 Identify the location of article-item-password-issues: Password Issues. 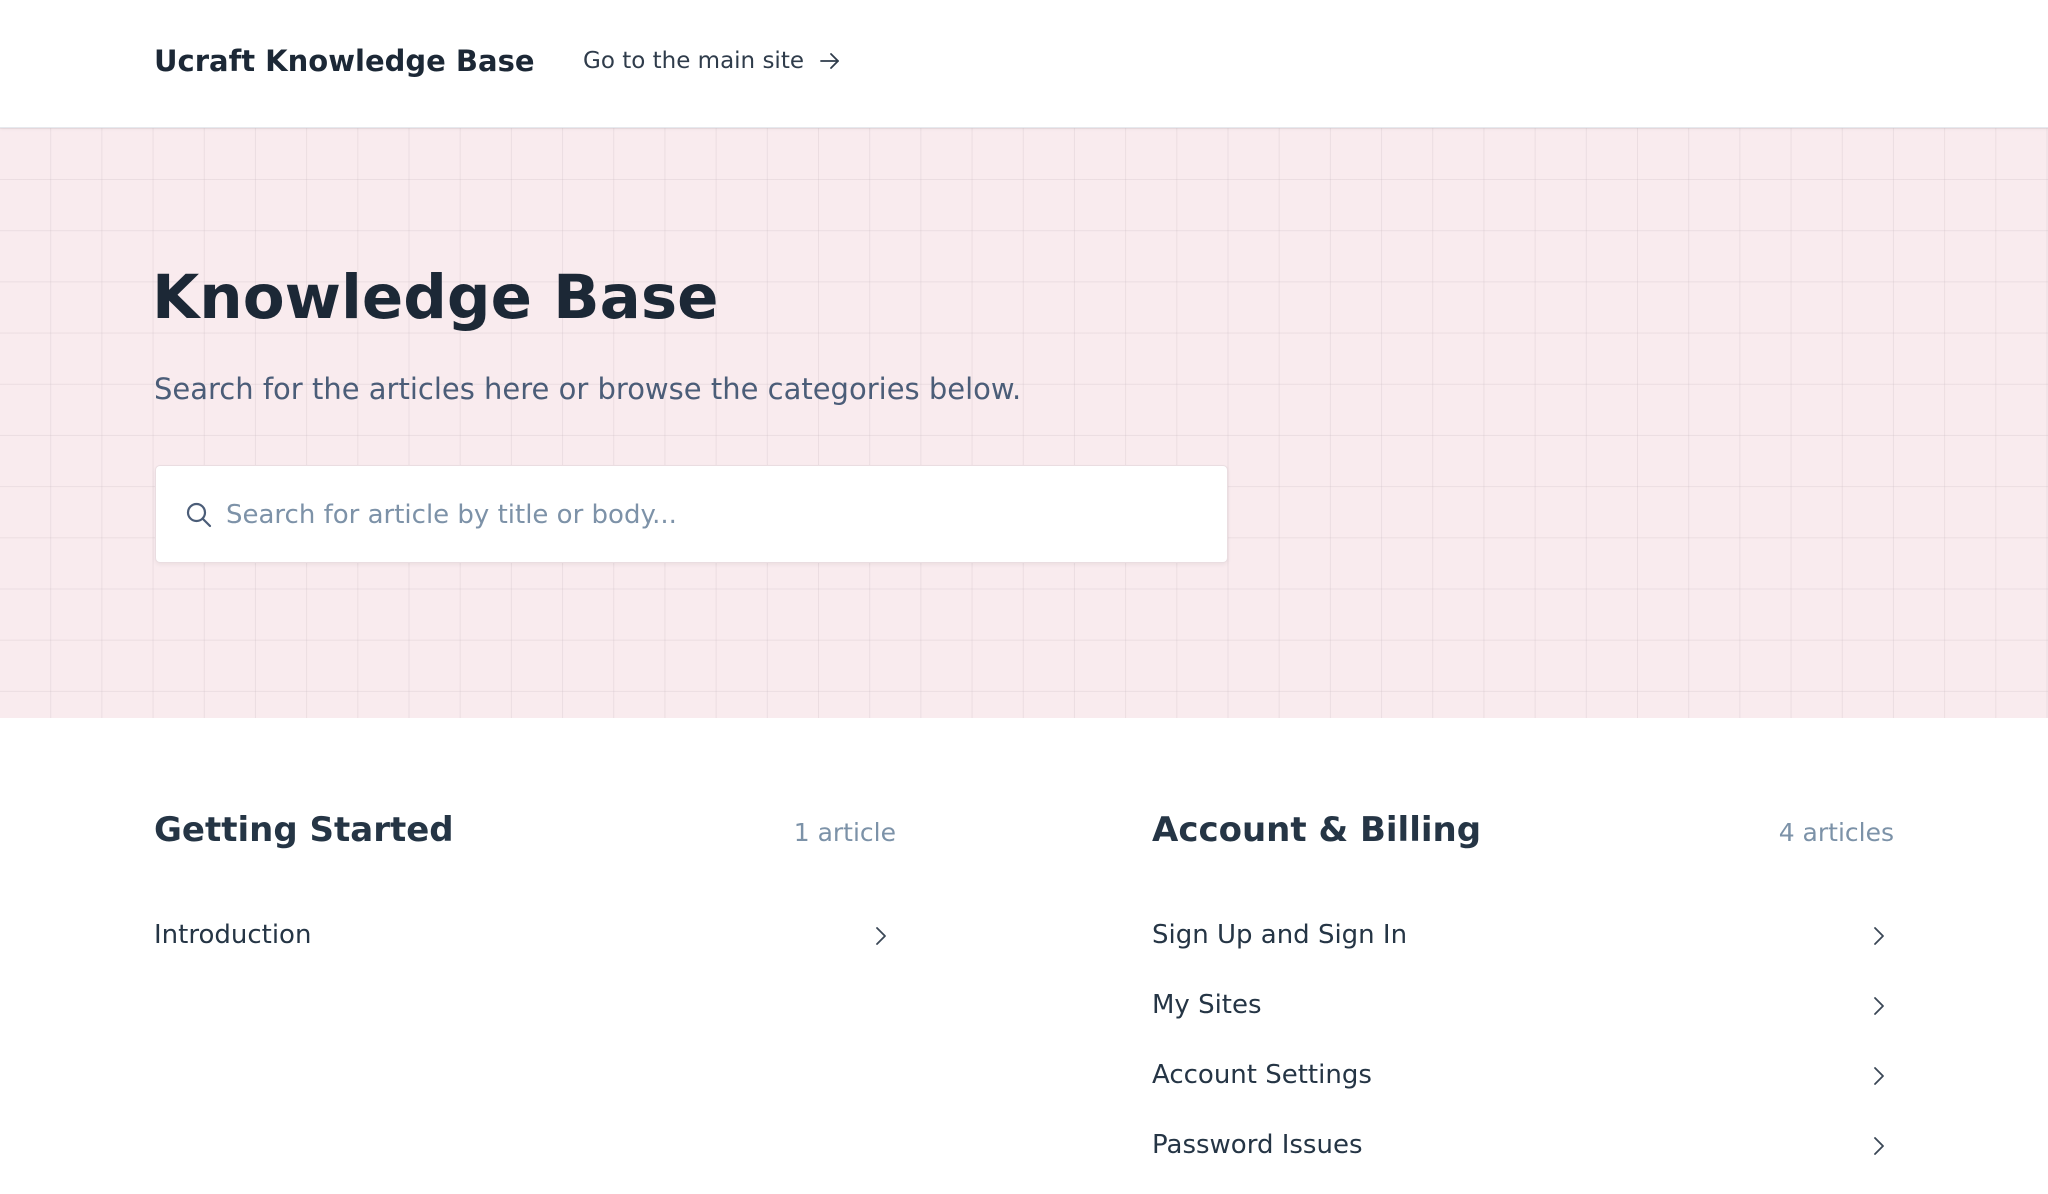
(1523, 1159).